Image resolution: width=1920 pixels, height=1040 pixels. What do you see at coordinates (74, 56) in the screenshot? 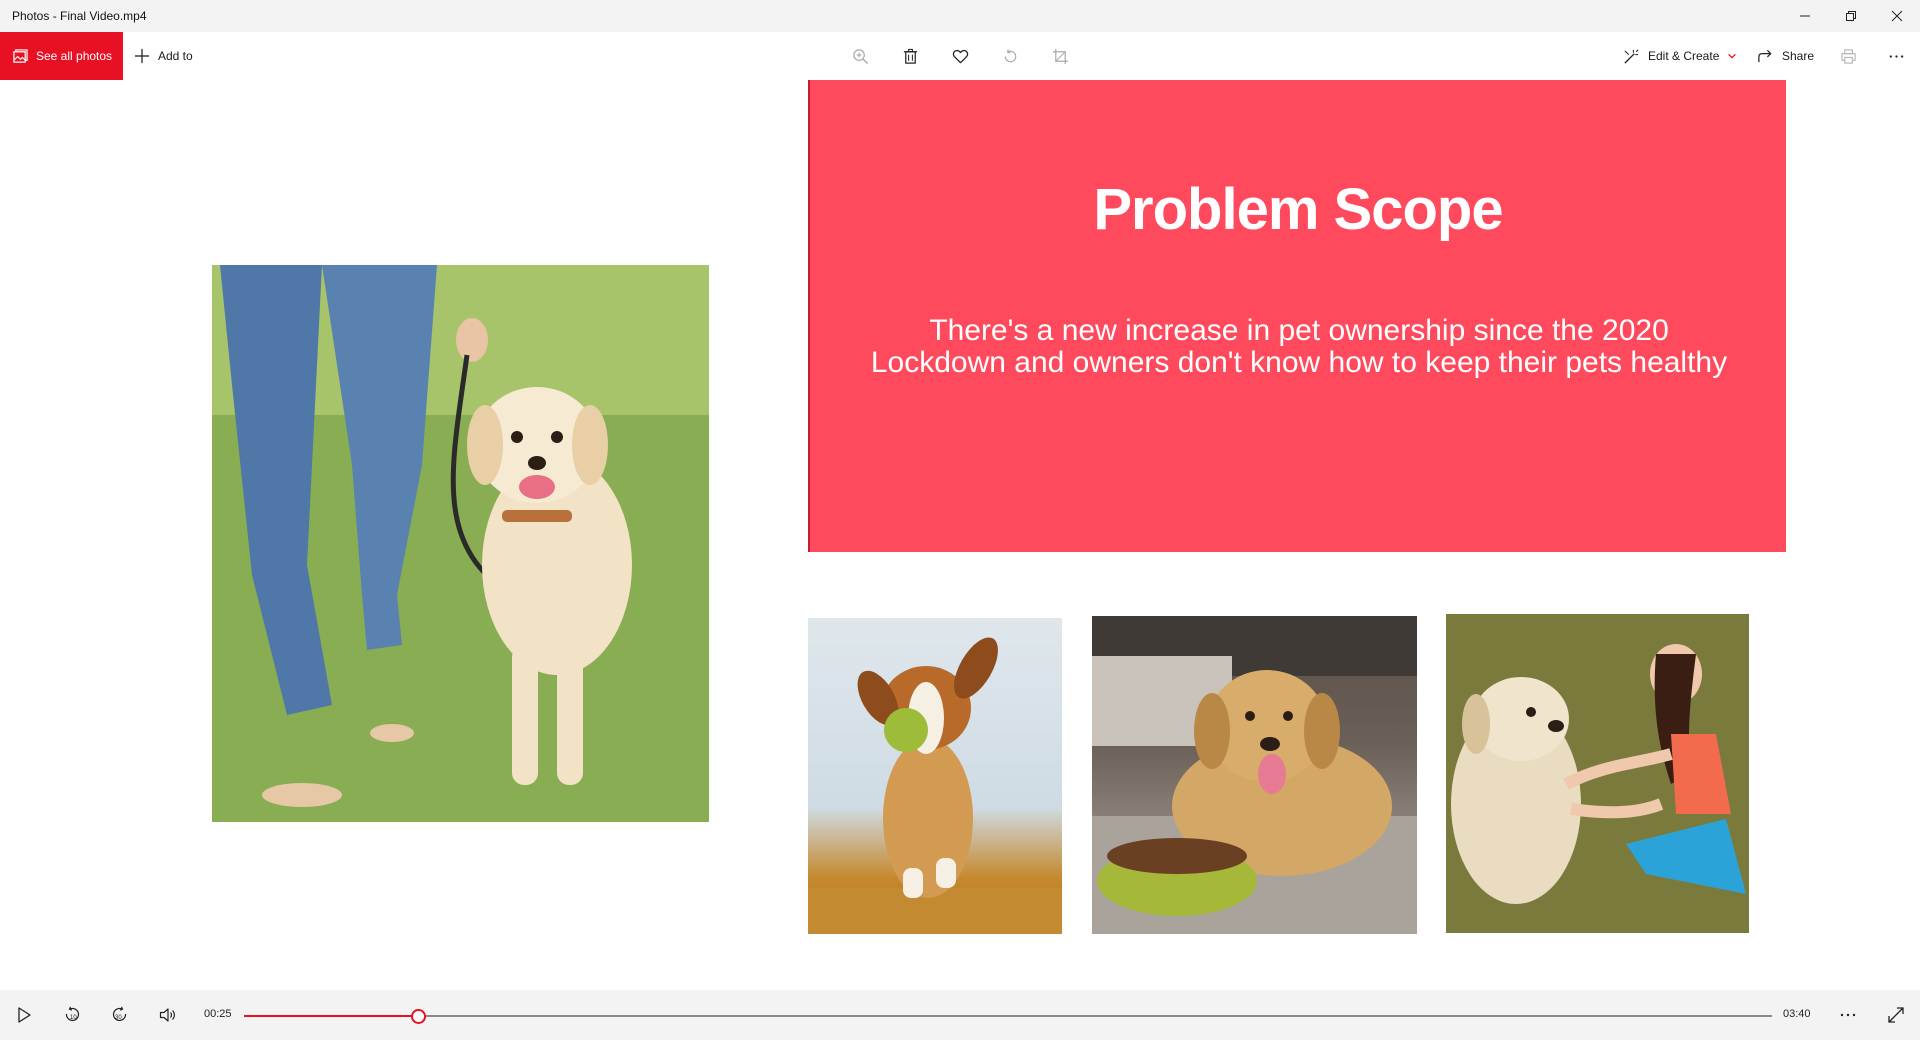
I see `see-all-photos-label: See all photos` at bounding box center [74, 56].